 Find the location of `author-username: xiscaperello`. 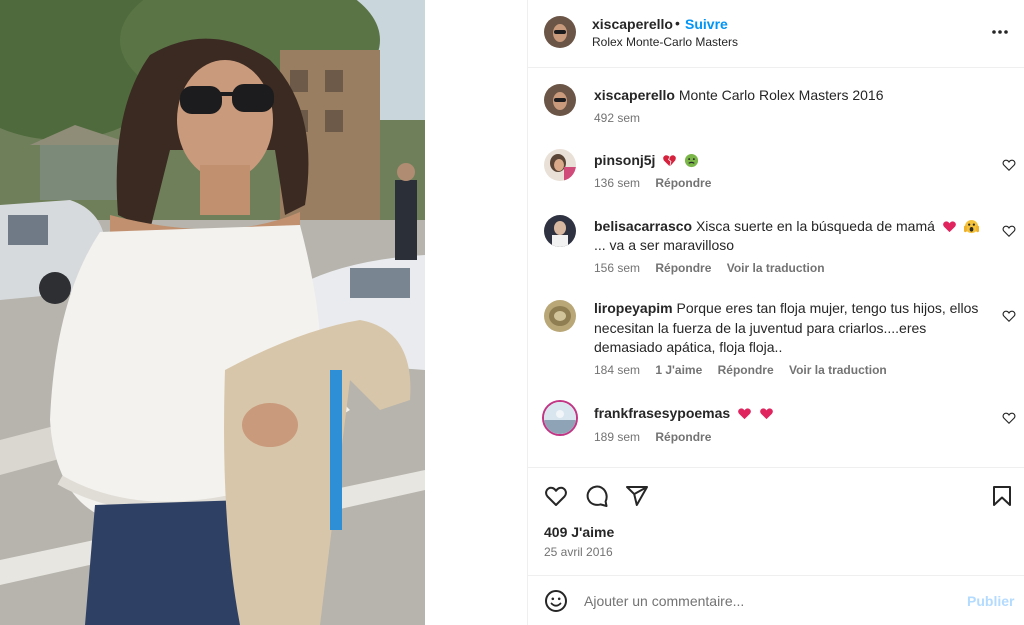

author-username: xiscaperello is located at coordinates (632, 24).